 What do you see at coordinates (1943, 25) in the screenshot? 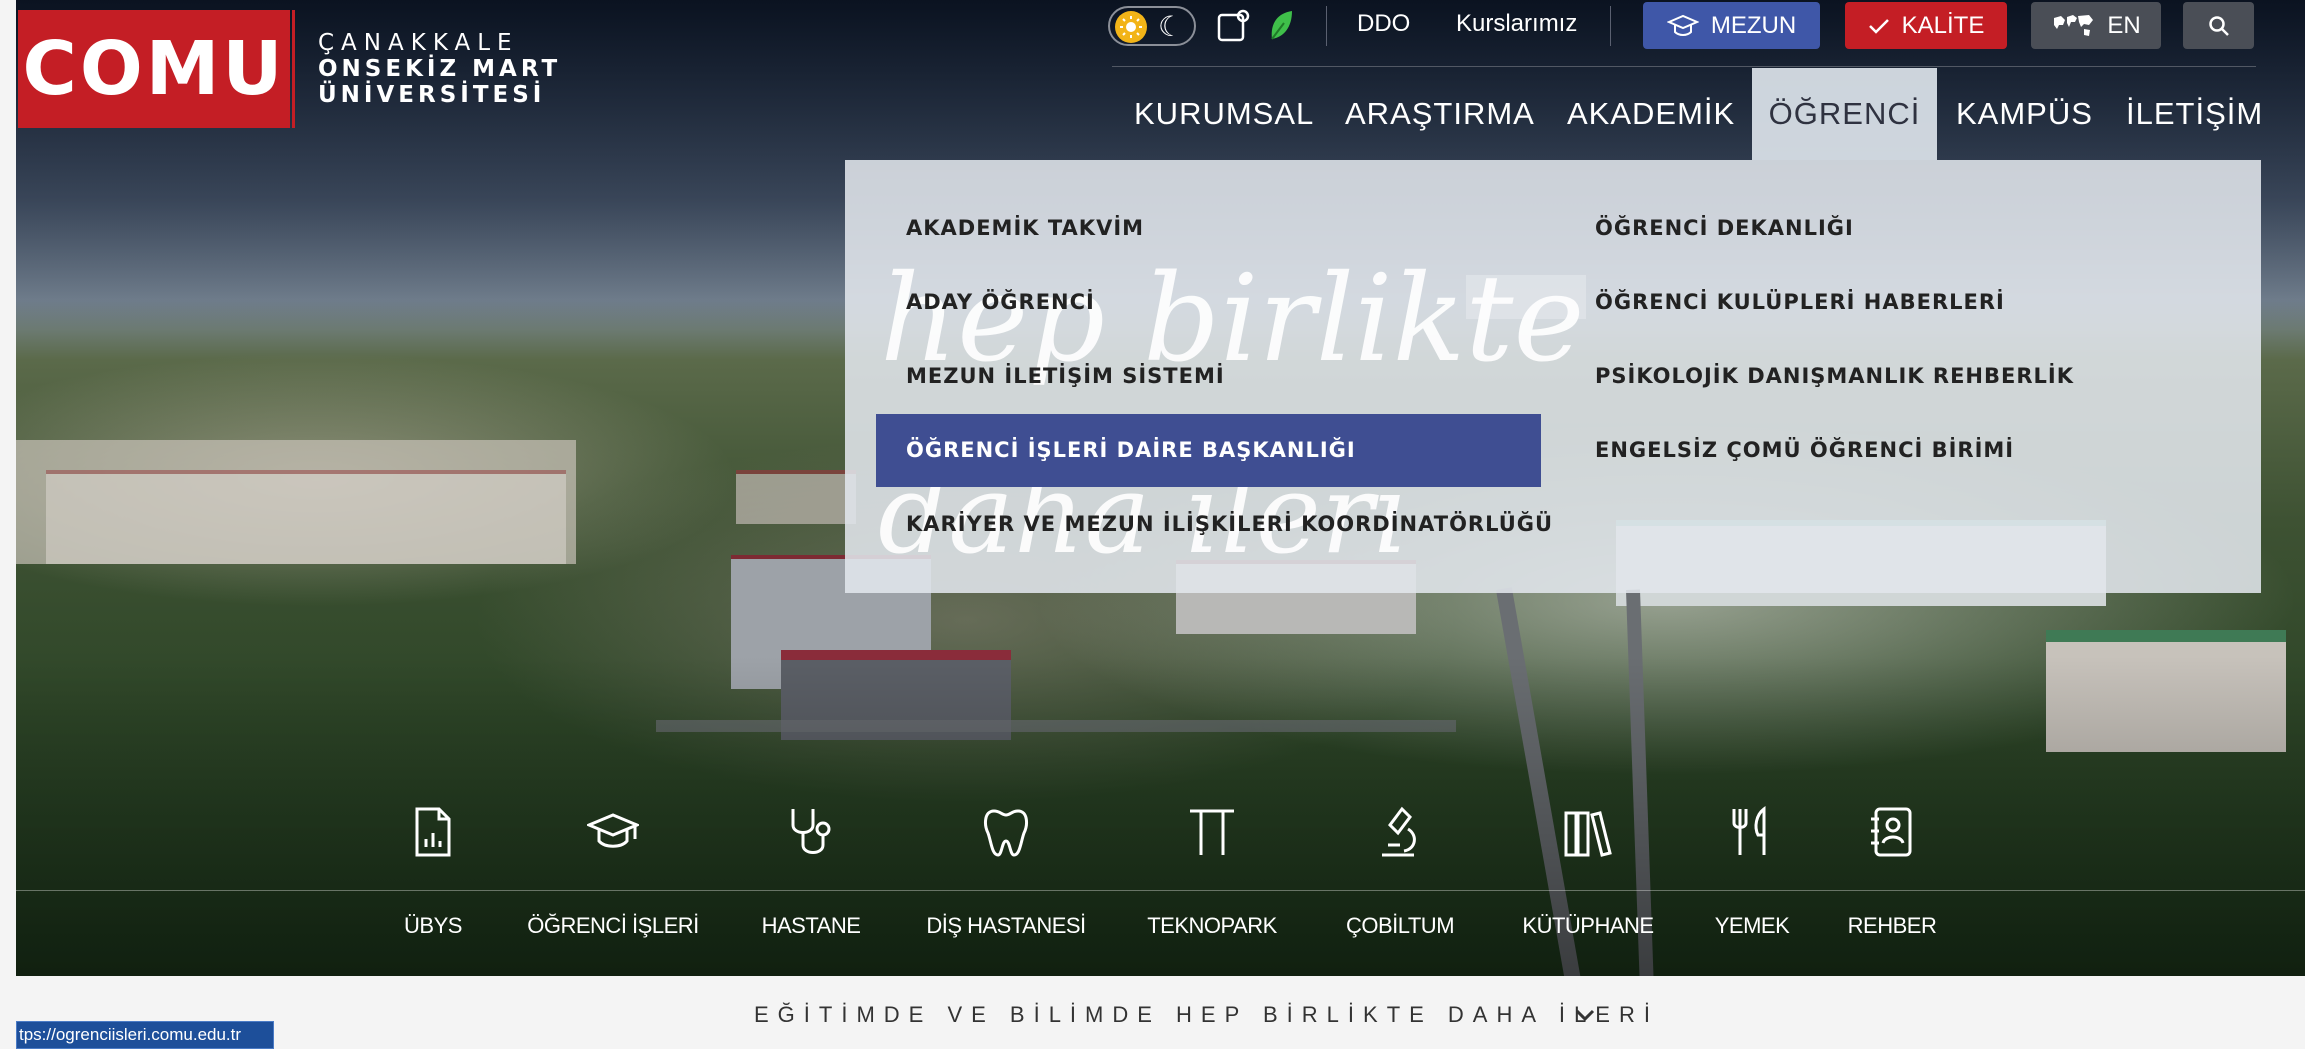
I see `kalite-label: KALİTE` at bounding box center [1943, 25].